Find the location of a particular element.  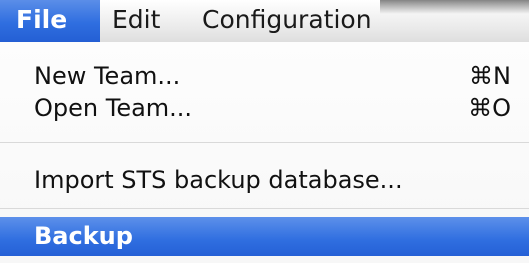

menu-item-new-team: New Team... ⌘N is located at coordinates (272, 76).